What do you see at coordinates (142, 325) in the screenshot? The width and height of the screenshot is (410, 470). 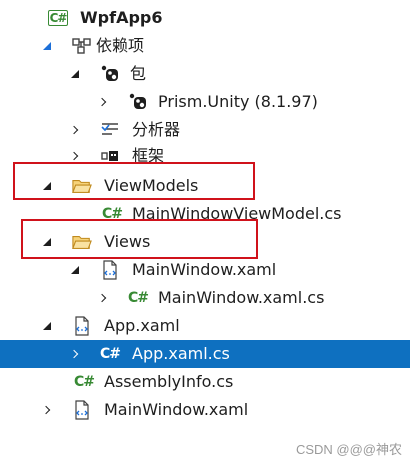 I see `app-xaml-label: App.xaml` at bounding box center [142, 325].